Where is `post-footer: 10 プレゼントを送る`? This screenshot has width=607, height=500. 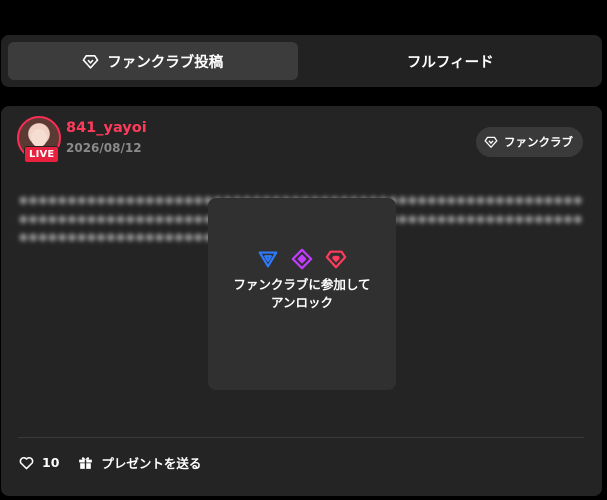 post-footer: 10 プレゼントを送る is located at coordinates (109, 462).